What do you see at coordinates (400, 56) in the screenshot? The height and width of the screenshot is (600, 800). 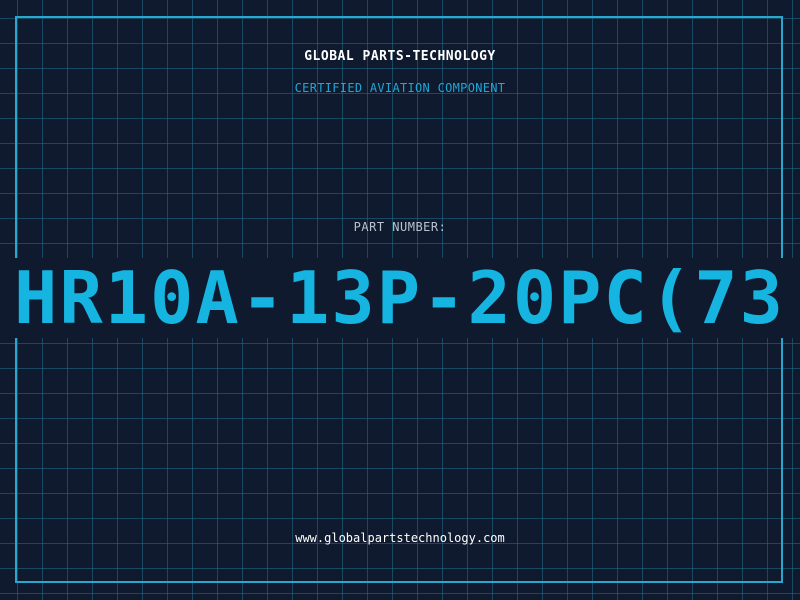 I see `brand-name: GLOBAL PARTS-TECHNOLOGY` at bounding box center [400, 56].